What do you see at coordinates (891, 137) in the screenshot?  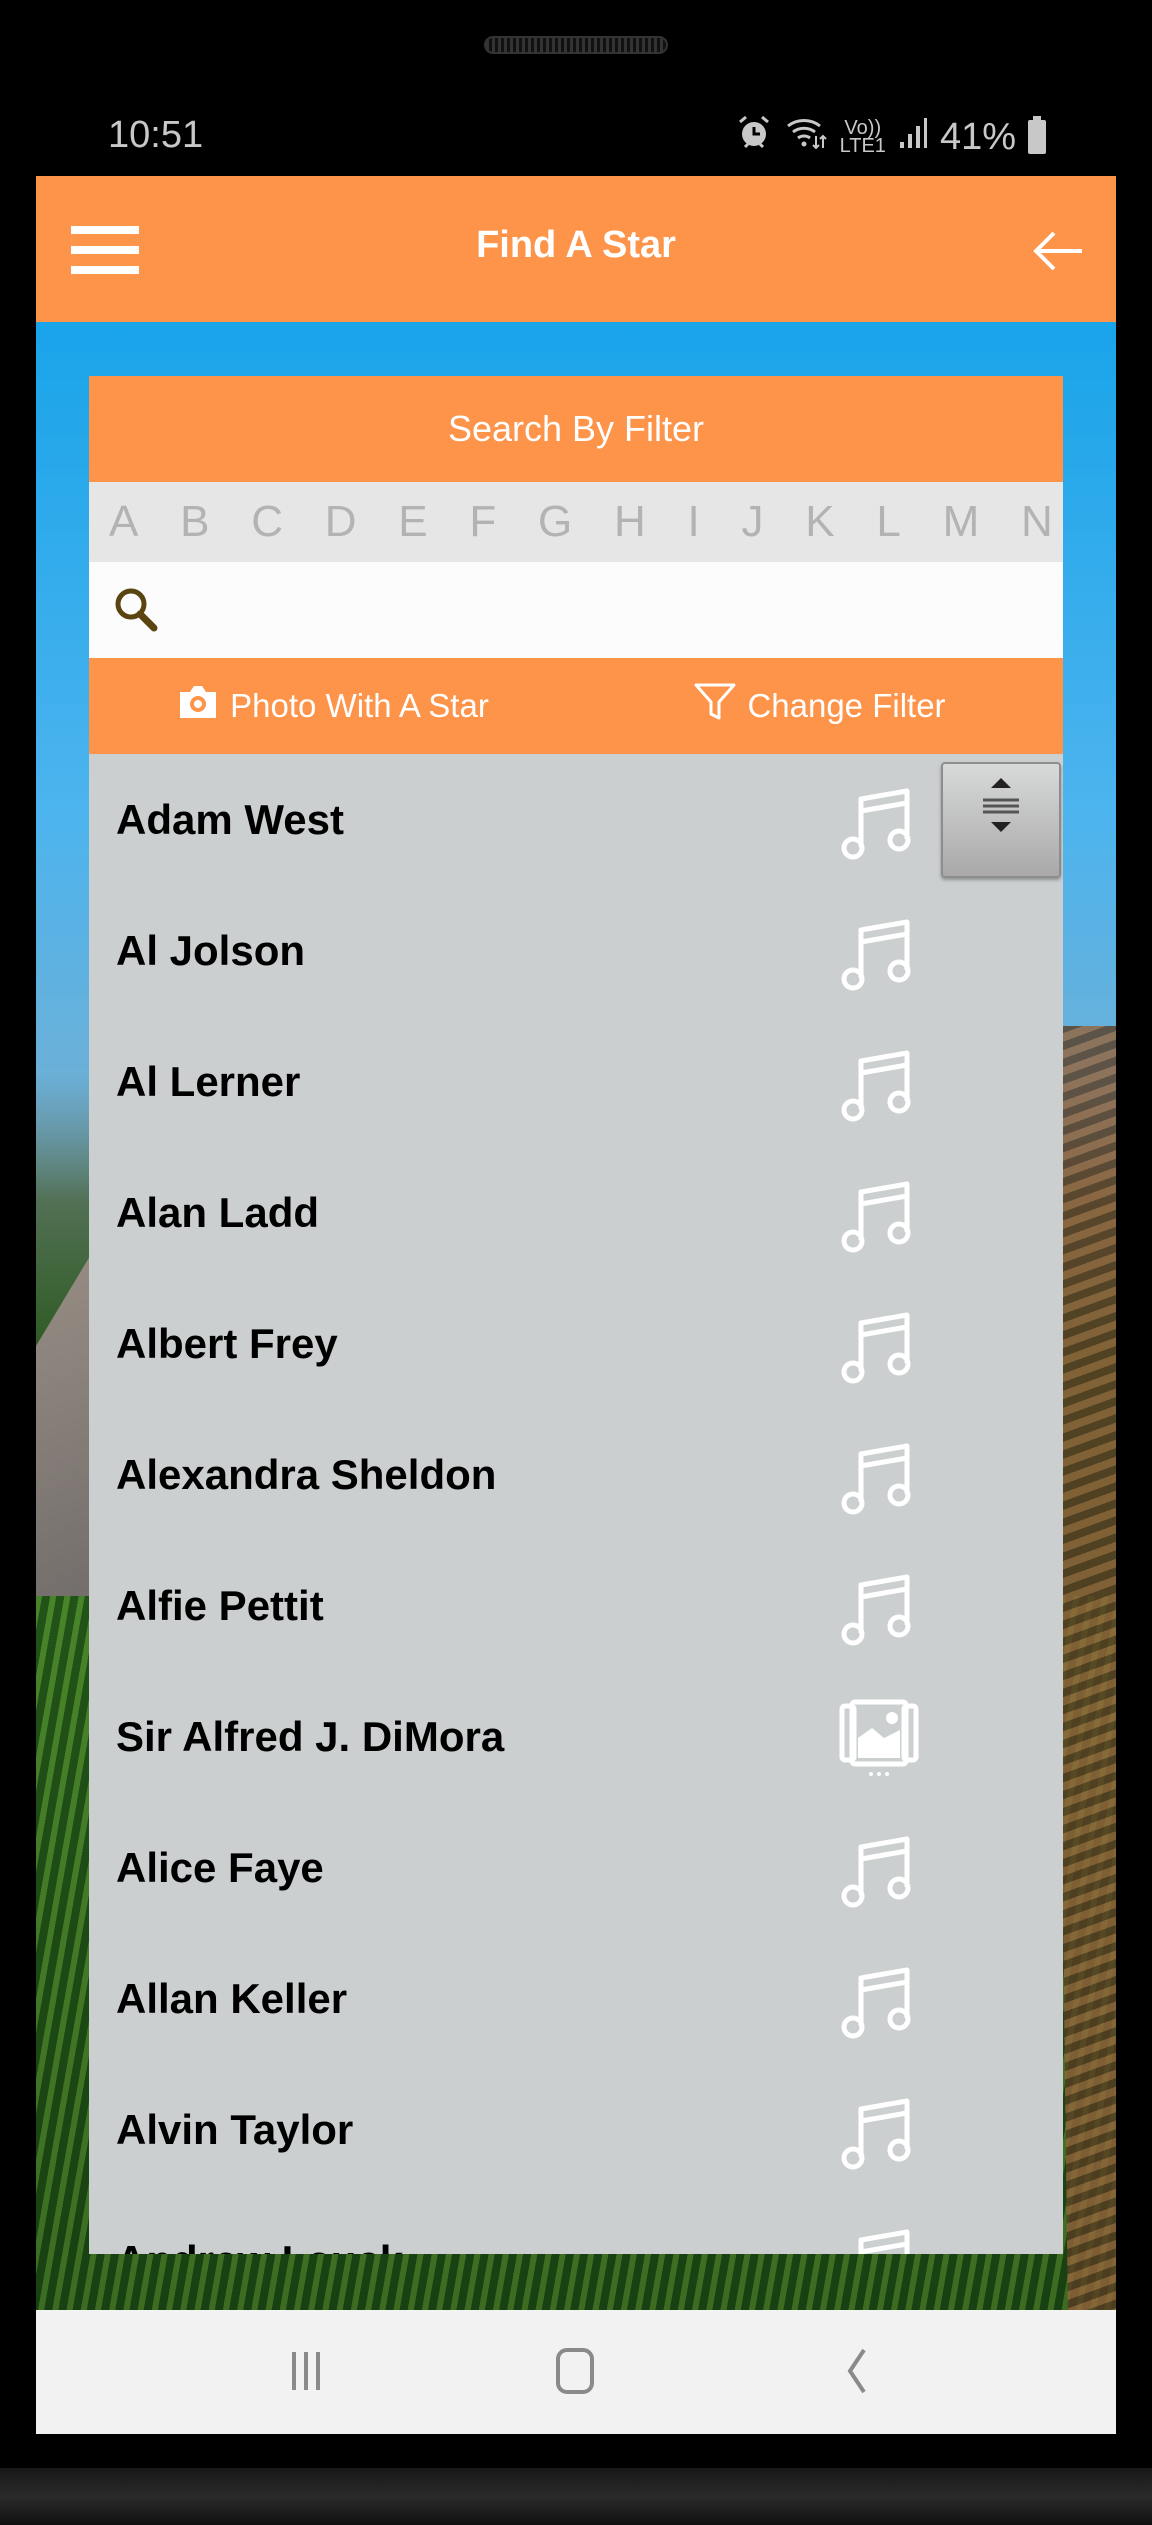 I see `status-icons: Vo)) LTE1 41%` at bounding box center [891, 137].